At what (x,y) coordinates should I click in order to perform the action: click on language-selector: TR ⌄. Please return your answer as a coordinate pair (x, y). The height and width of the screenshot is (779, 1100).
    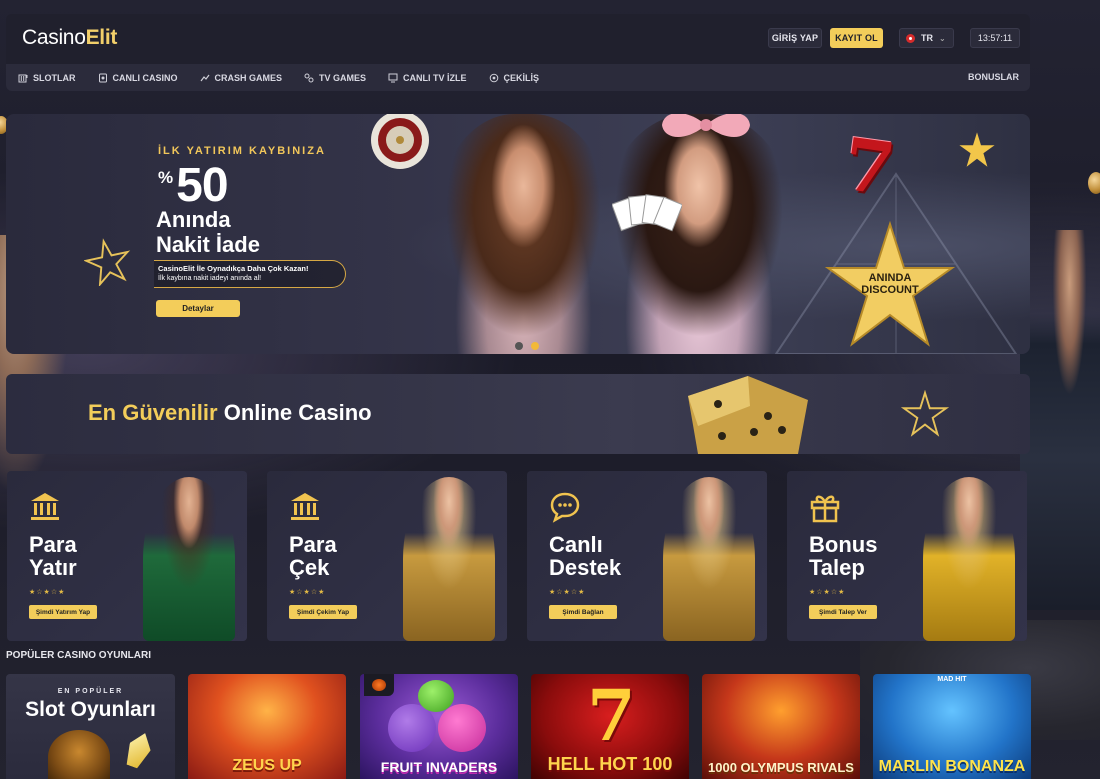
    Looking at the image, I should click on (926, 38).